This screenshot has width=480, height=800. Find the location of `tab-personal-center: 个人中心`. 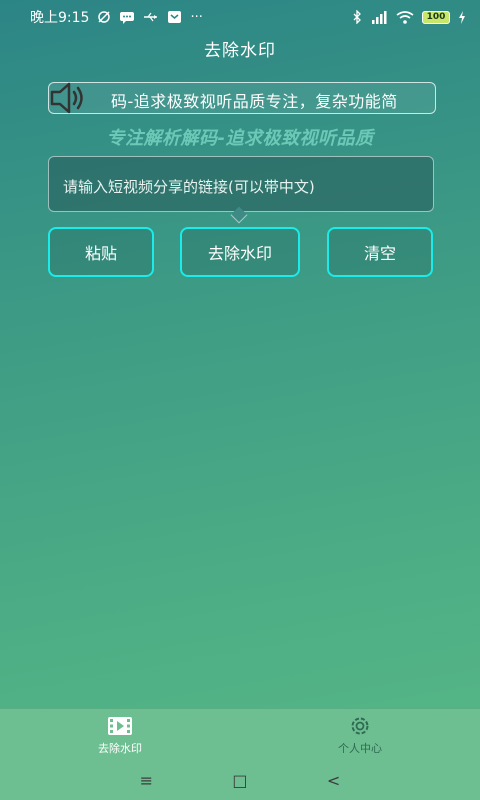

tab-personal-center: 个人中心 is located at coordinates (360, 734).